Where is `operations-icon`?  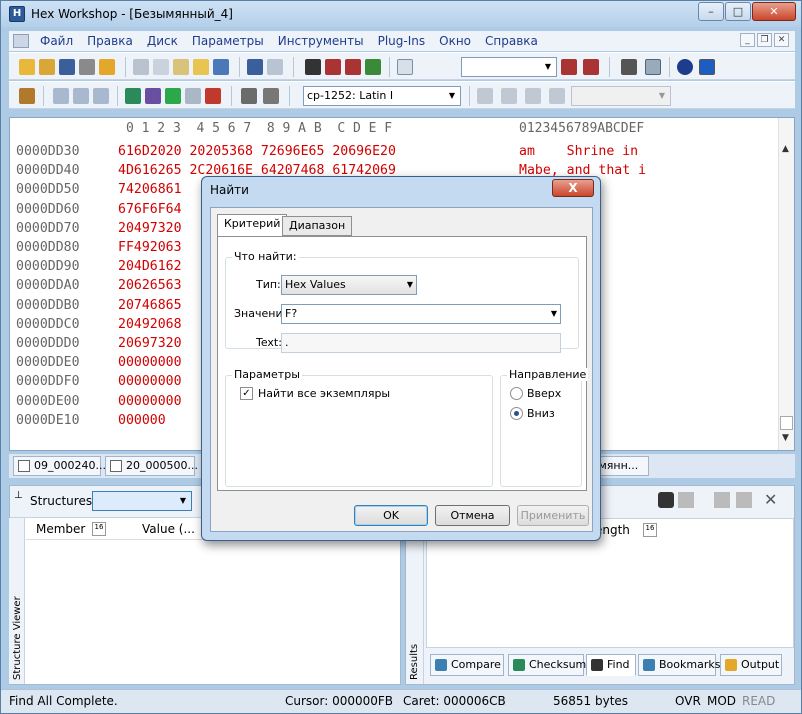 operations-icon is located at coordinates (153, 96).